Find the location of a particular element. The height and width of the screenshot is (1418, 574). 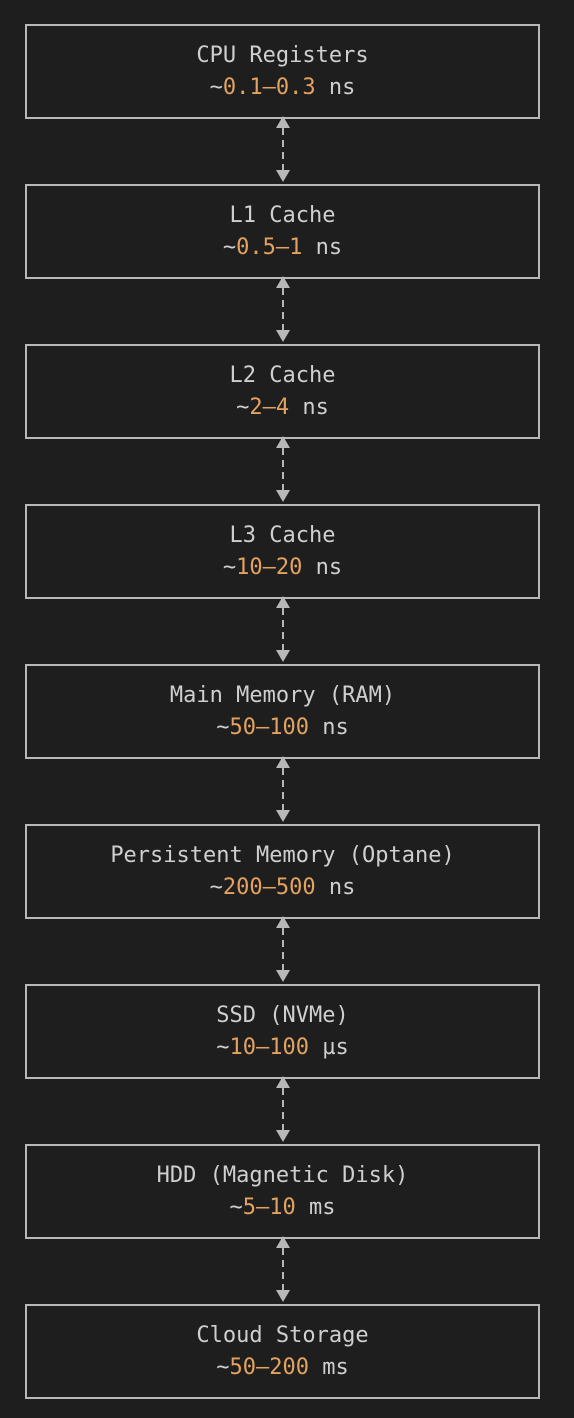

latency-range: 50–100 is located at coordinates (269, 727).